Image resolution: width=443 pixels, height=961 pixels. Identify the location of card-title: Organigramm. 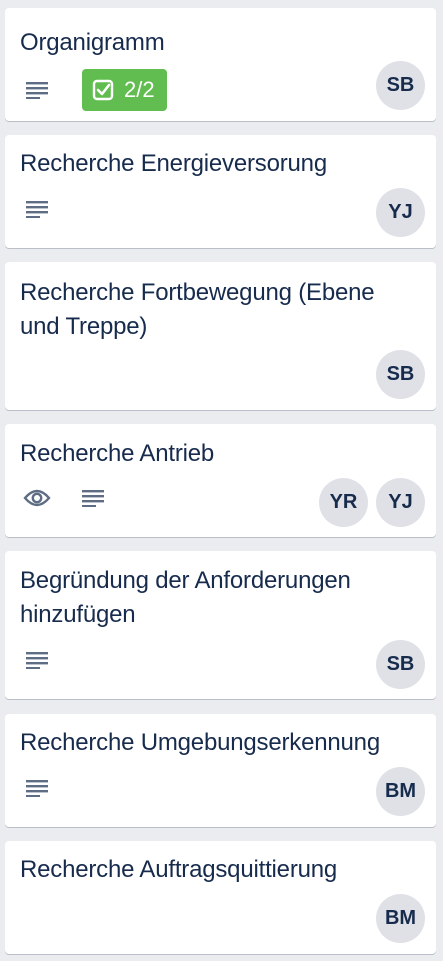
(92, 42).